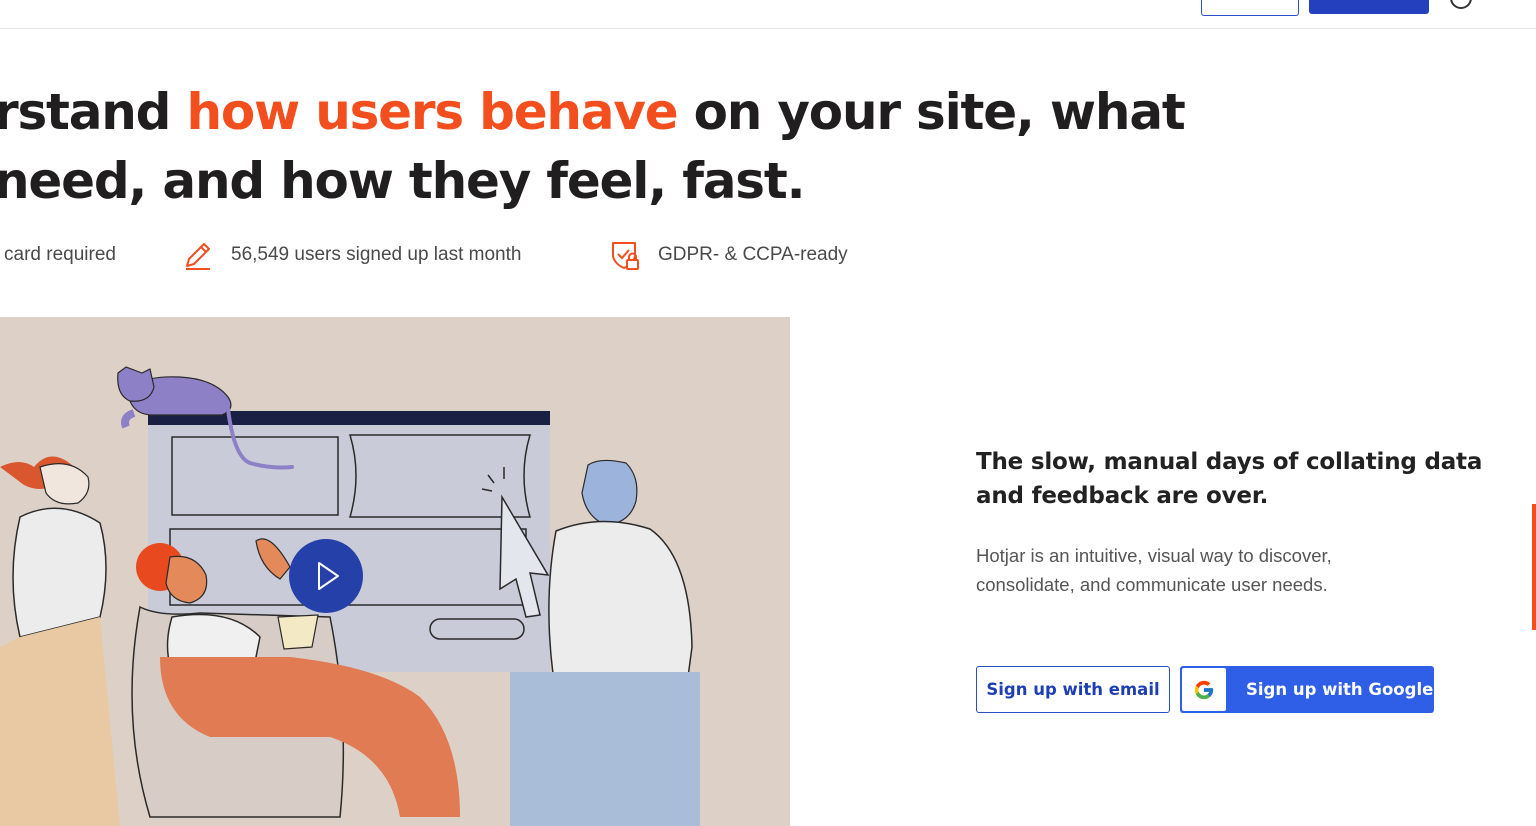  What do you see at coordinates (605, 749) in the screenshot?
I see `old-man-legs` at bounding box center [605, 749].